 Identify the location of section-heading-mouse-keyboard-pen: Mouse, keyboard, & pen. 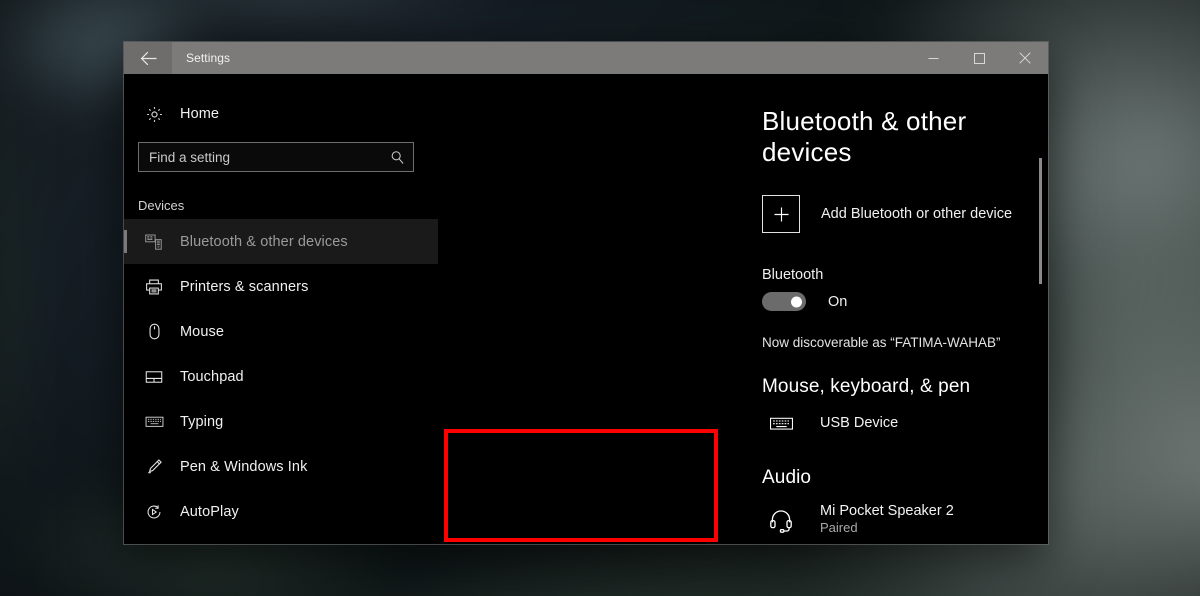
(866, 386).